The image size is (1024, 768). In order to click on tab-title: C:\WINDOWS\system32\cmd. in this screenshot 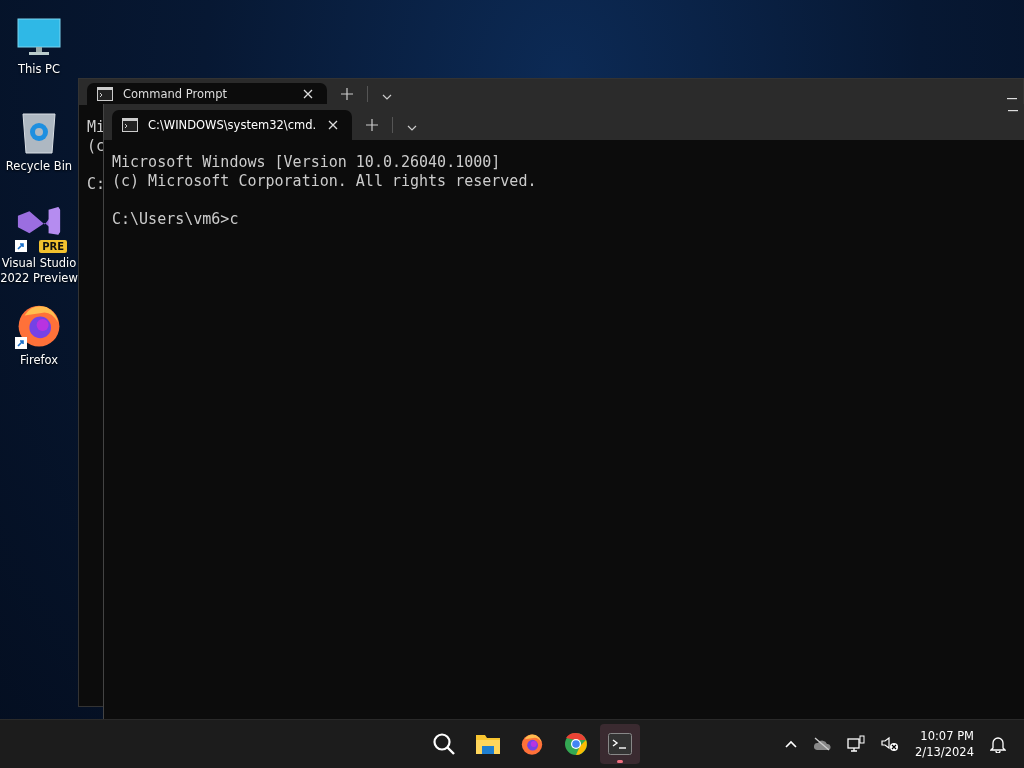, I will do `click(233, 125)`.